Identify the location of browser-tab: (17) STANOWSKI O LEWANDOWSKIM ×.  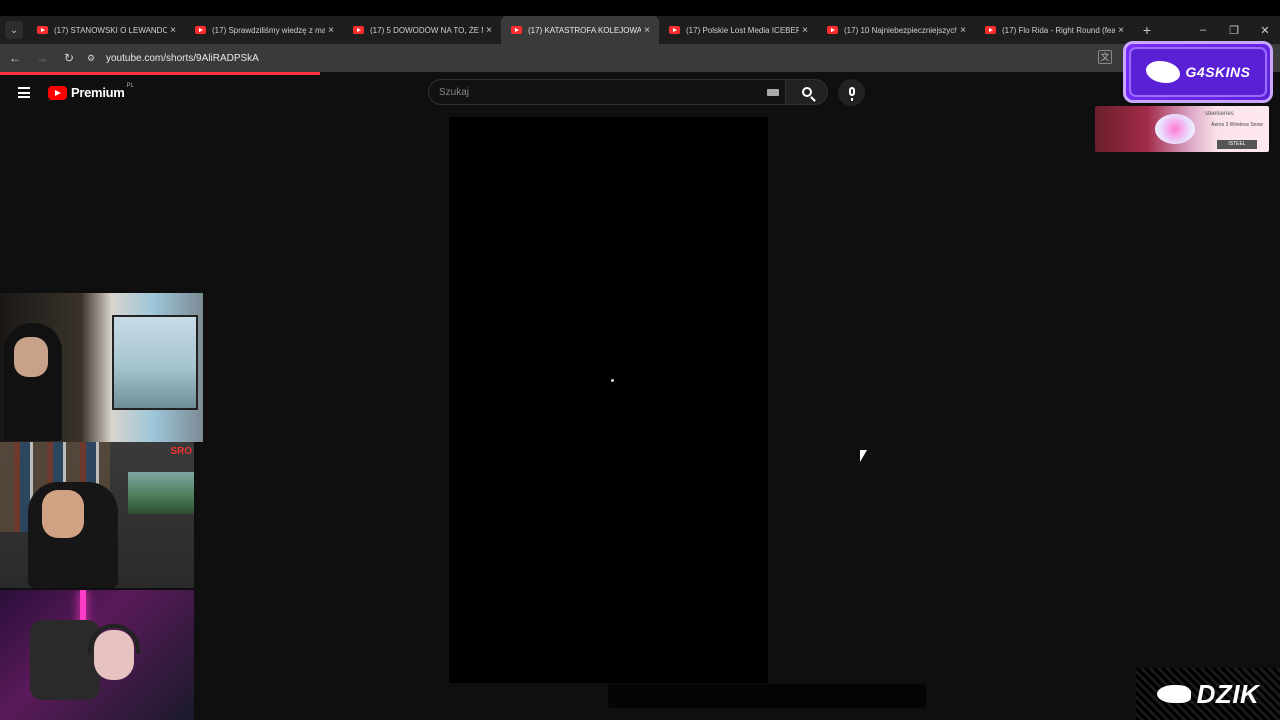
(106, 30).